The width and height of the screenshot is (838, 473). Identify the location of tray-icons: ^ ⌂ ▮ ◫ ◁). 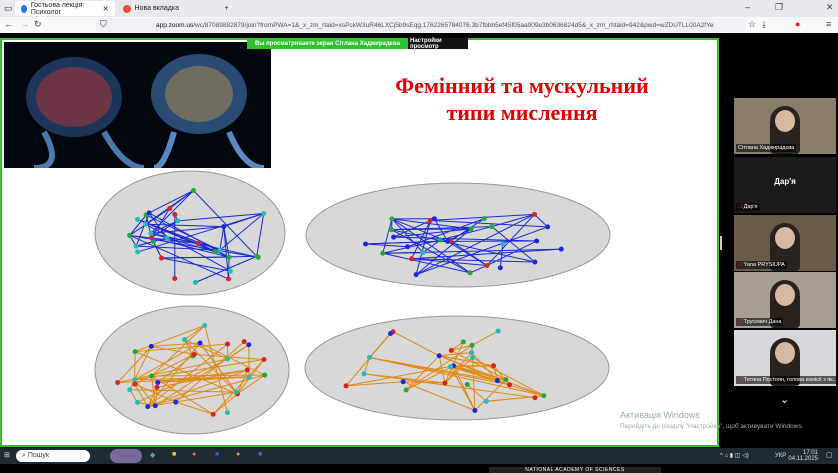
(734, 455).